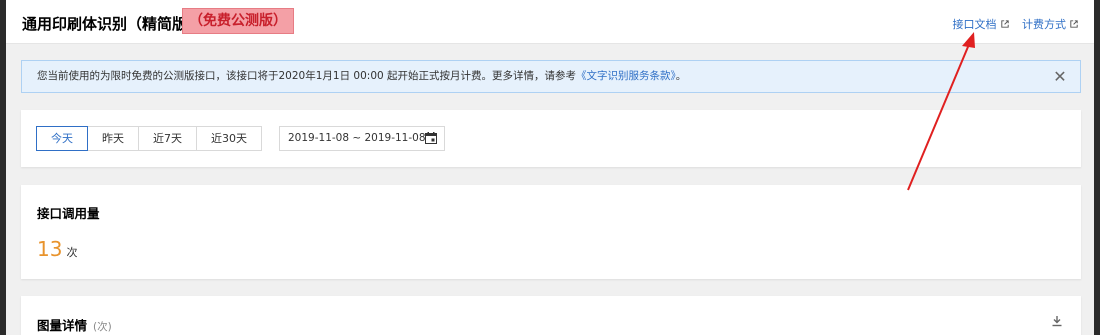  I want to click on download-icon, so click(1057, 321).